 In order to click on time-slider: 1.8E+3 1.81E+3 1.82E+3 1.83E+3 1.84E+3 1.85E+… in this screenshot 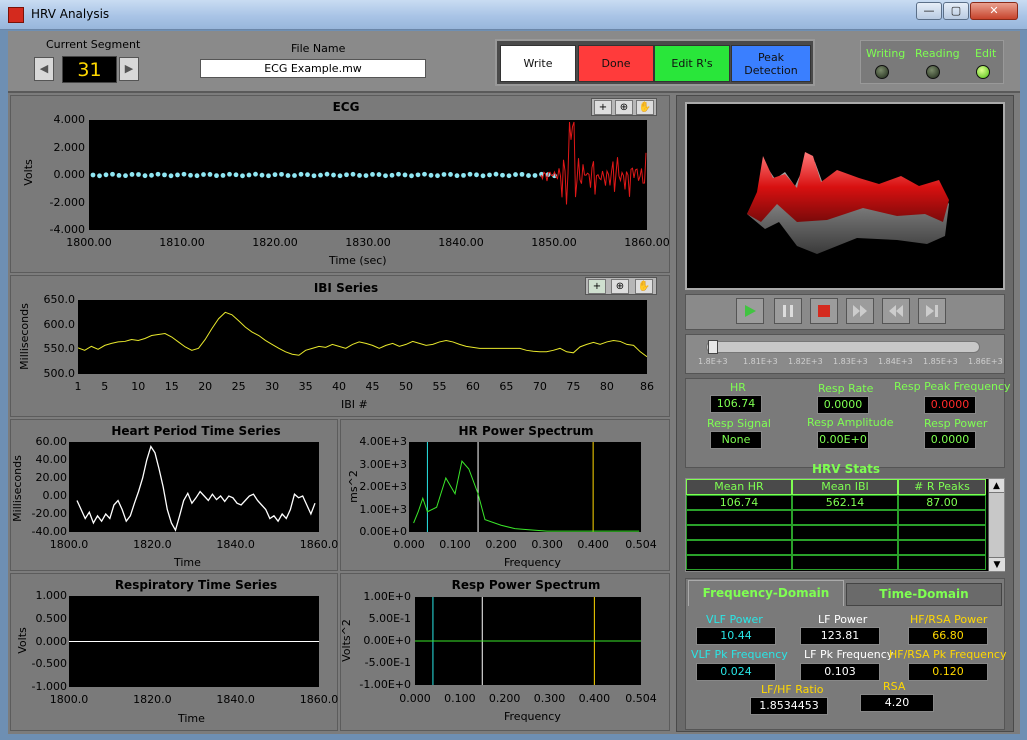, I will do `click(845, 354)`.